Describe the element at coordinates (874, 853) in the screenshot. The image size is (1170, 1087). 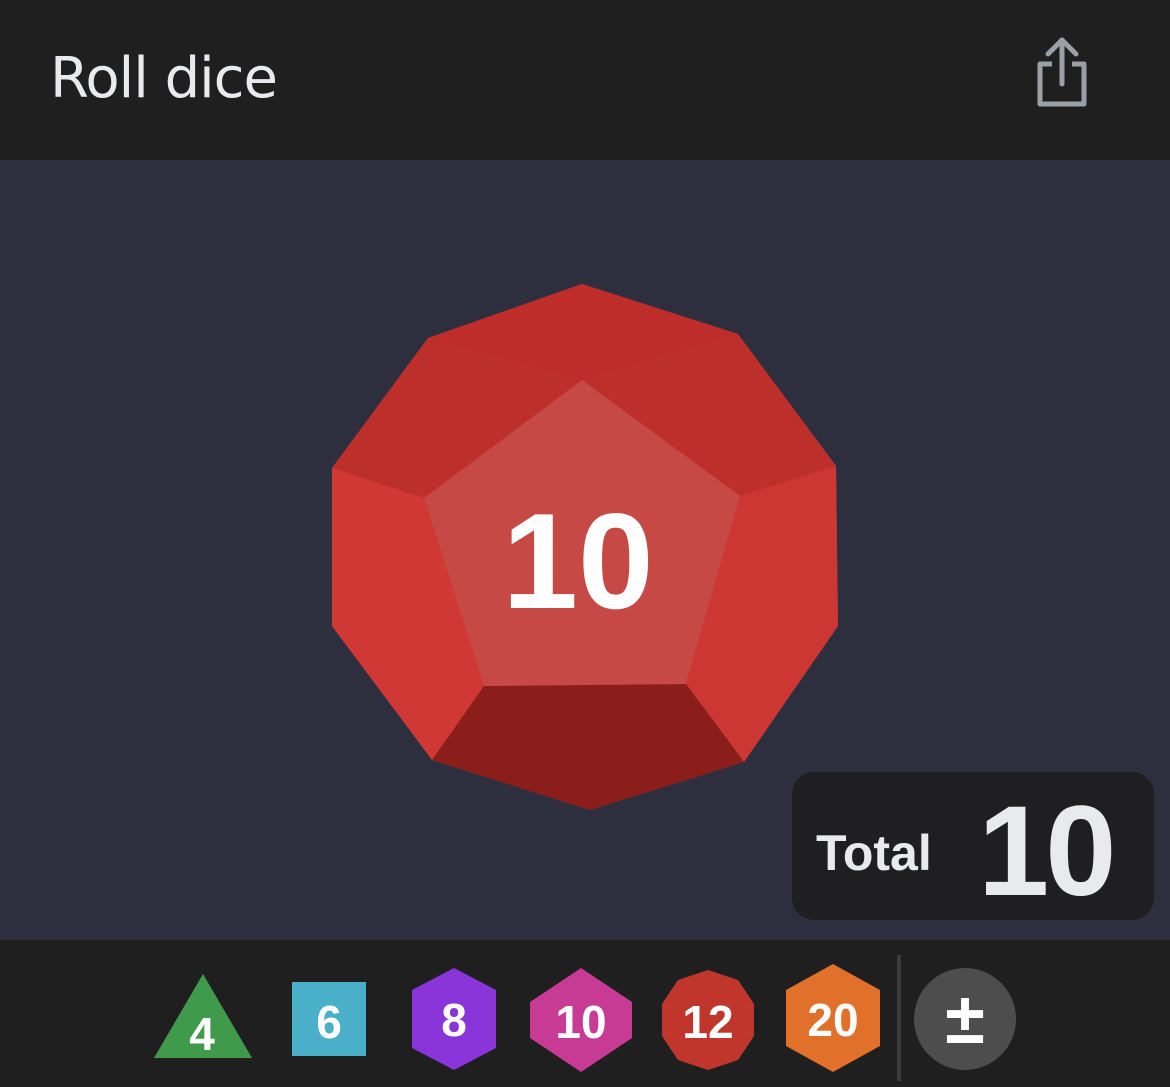
I see `total-label: Total` at that location.